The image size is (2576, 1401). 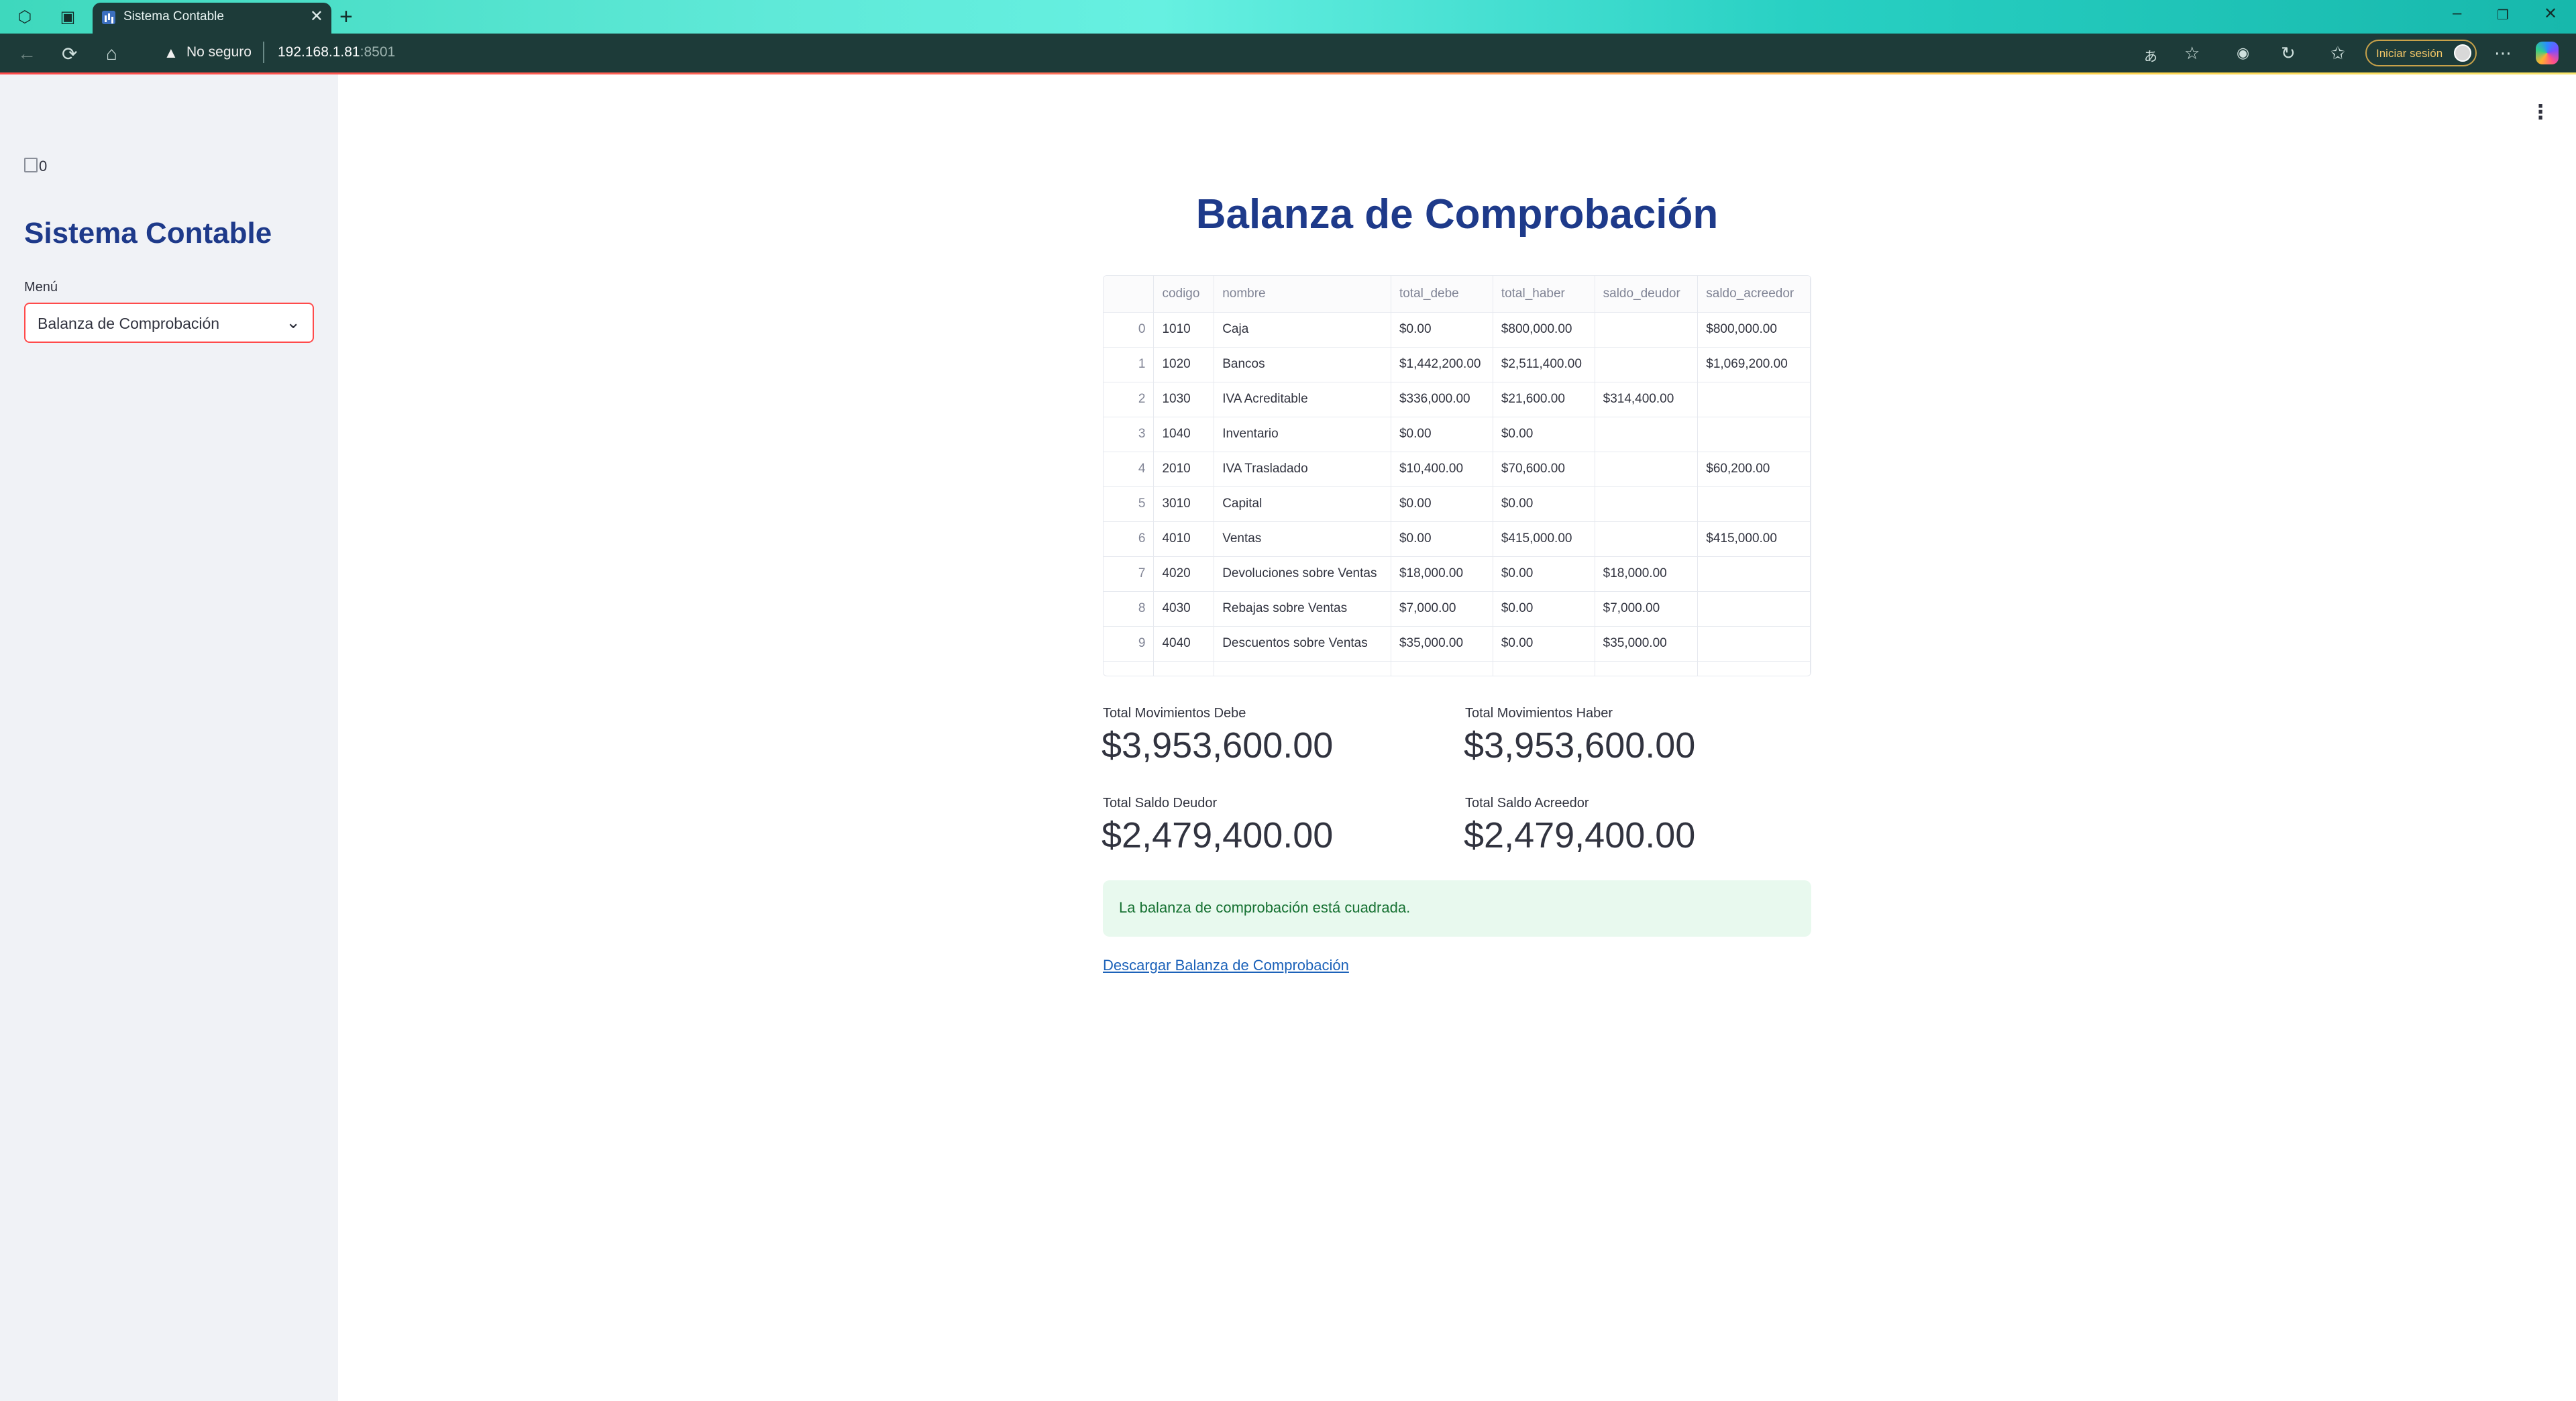 I want to click on table-cell: IVA Acreditable, so click(x=1302, y=400).